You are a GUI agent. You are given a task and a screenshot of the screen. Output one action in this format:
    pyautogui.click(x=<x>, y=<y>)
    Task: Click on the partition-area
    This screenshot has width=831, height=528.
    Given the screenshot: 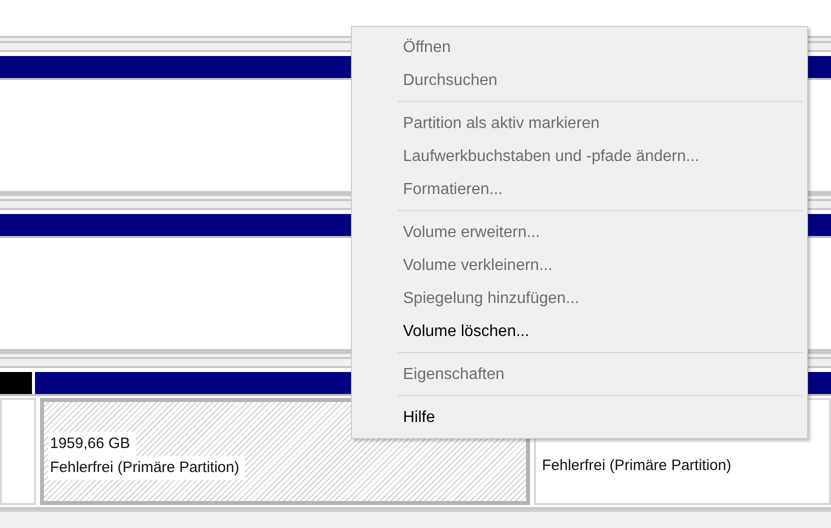 What is the action you would take?
    pyautogui.click(x=18, y=451)
    